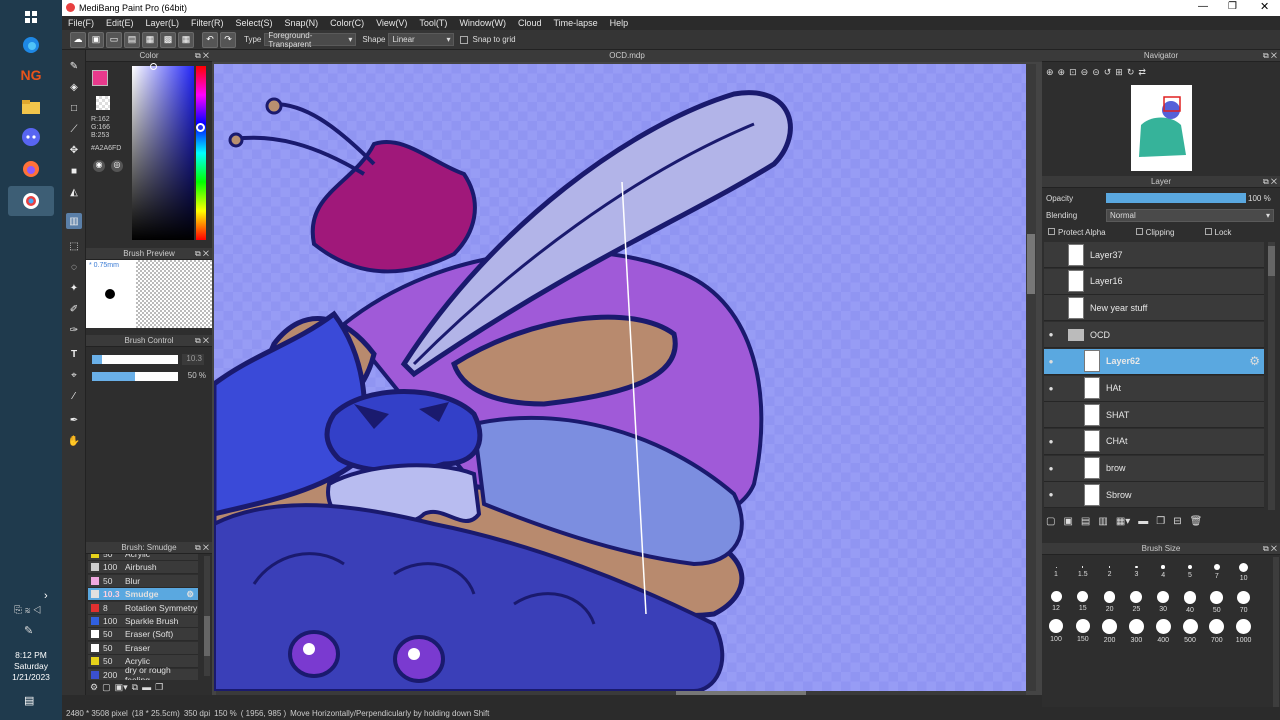  What do you see at coordinates (575, 23) in the screenshot?
I see `menu-timelapse: Time-lapse` at bounding box center [575, 23].